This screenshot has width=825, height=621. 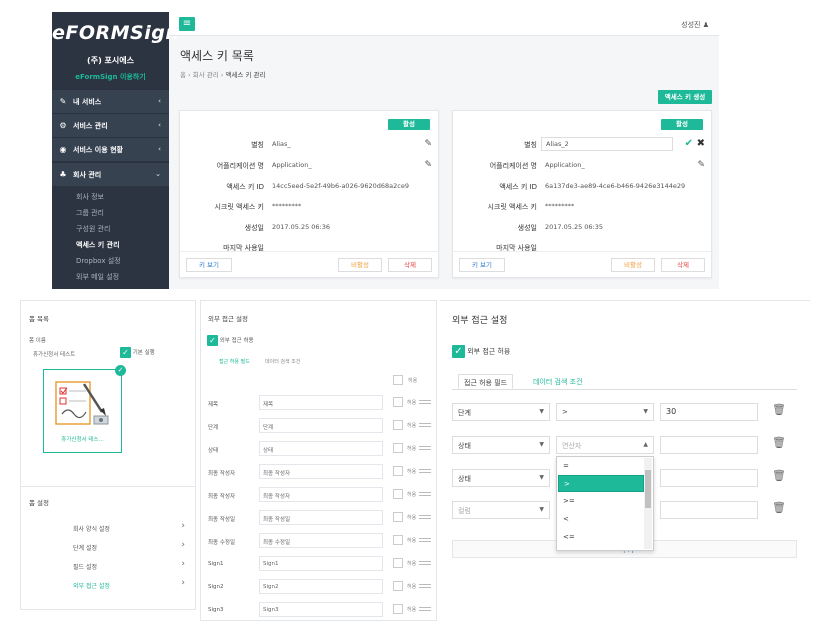 I want to click on menu-my-service: ✎ 내 서비스 ‹, so click(x=110, y=101).